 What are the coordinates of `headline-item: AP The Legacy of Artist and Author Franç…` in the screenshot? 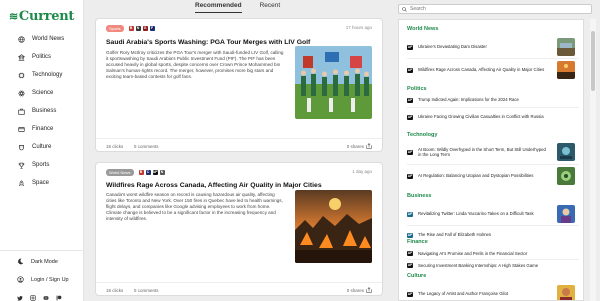 It's located at (493, 292).